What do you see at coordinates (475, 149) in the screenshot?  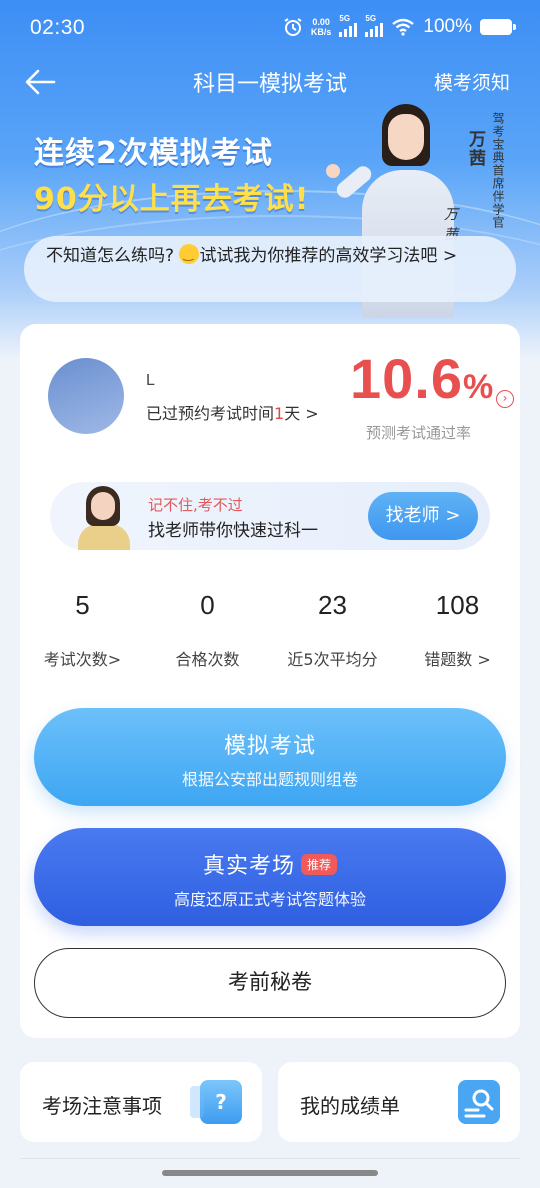 I see `spokesperson-name: 万茜` at bounding box center [475, 149].